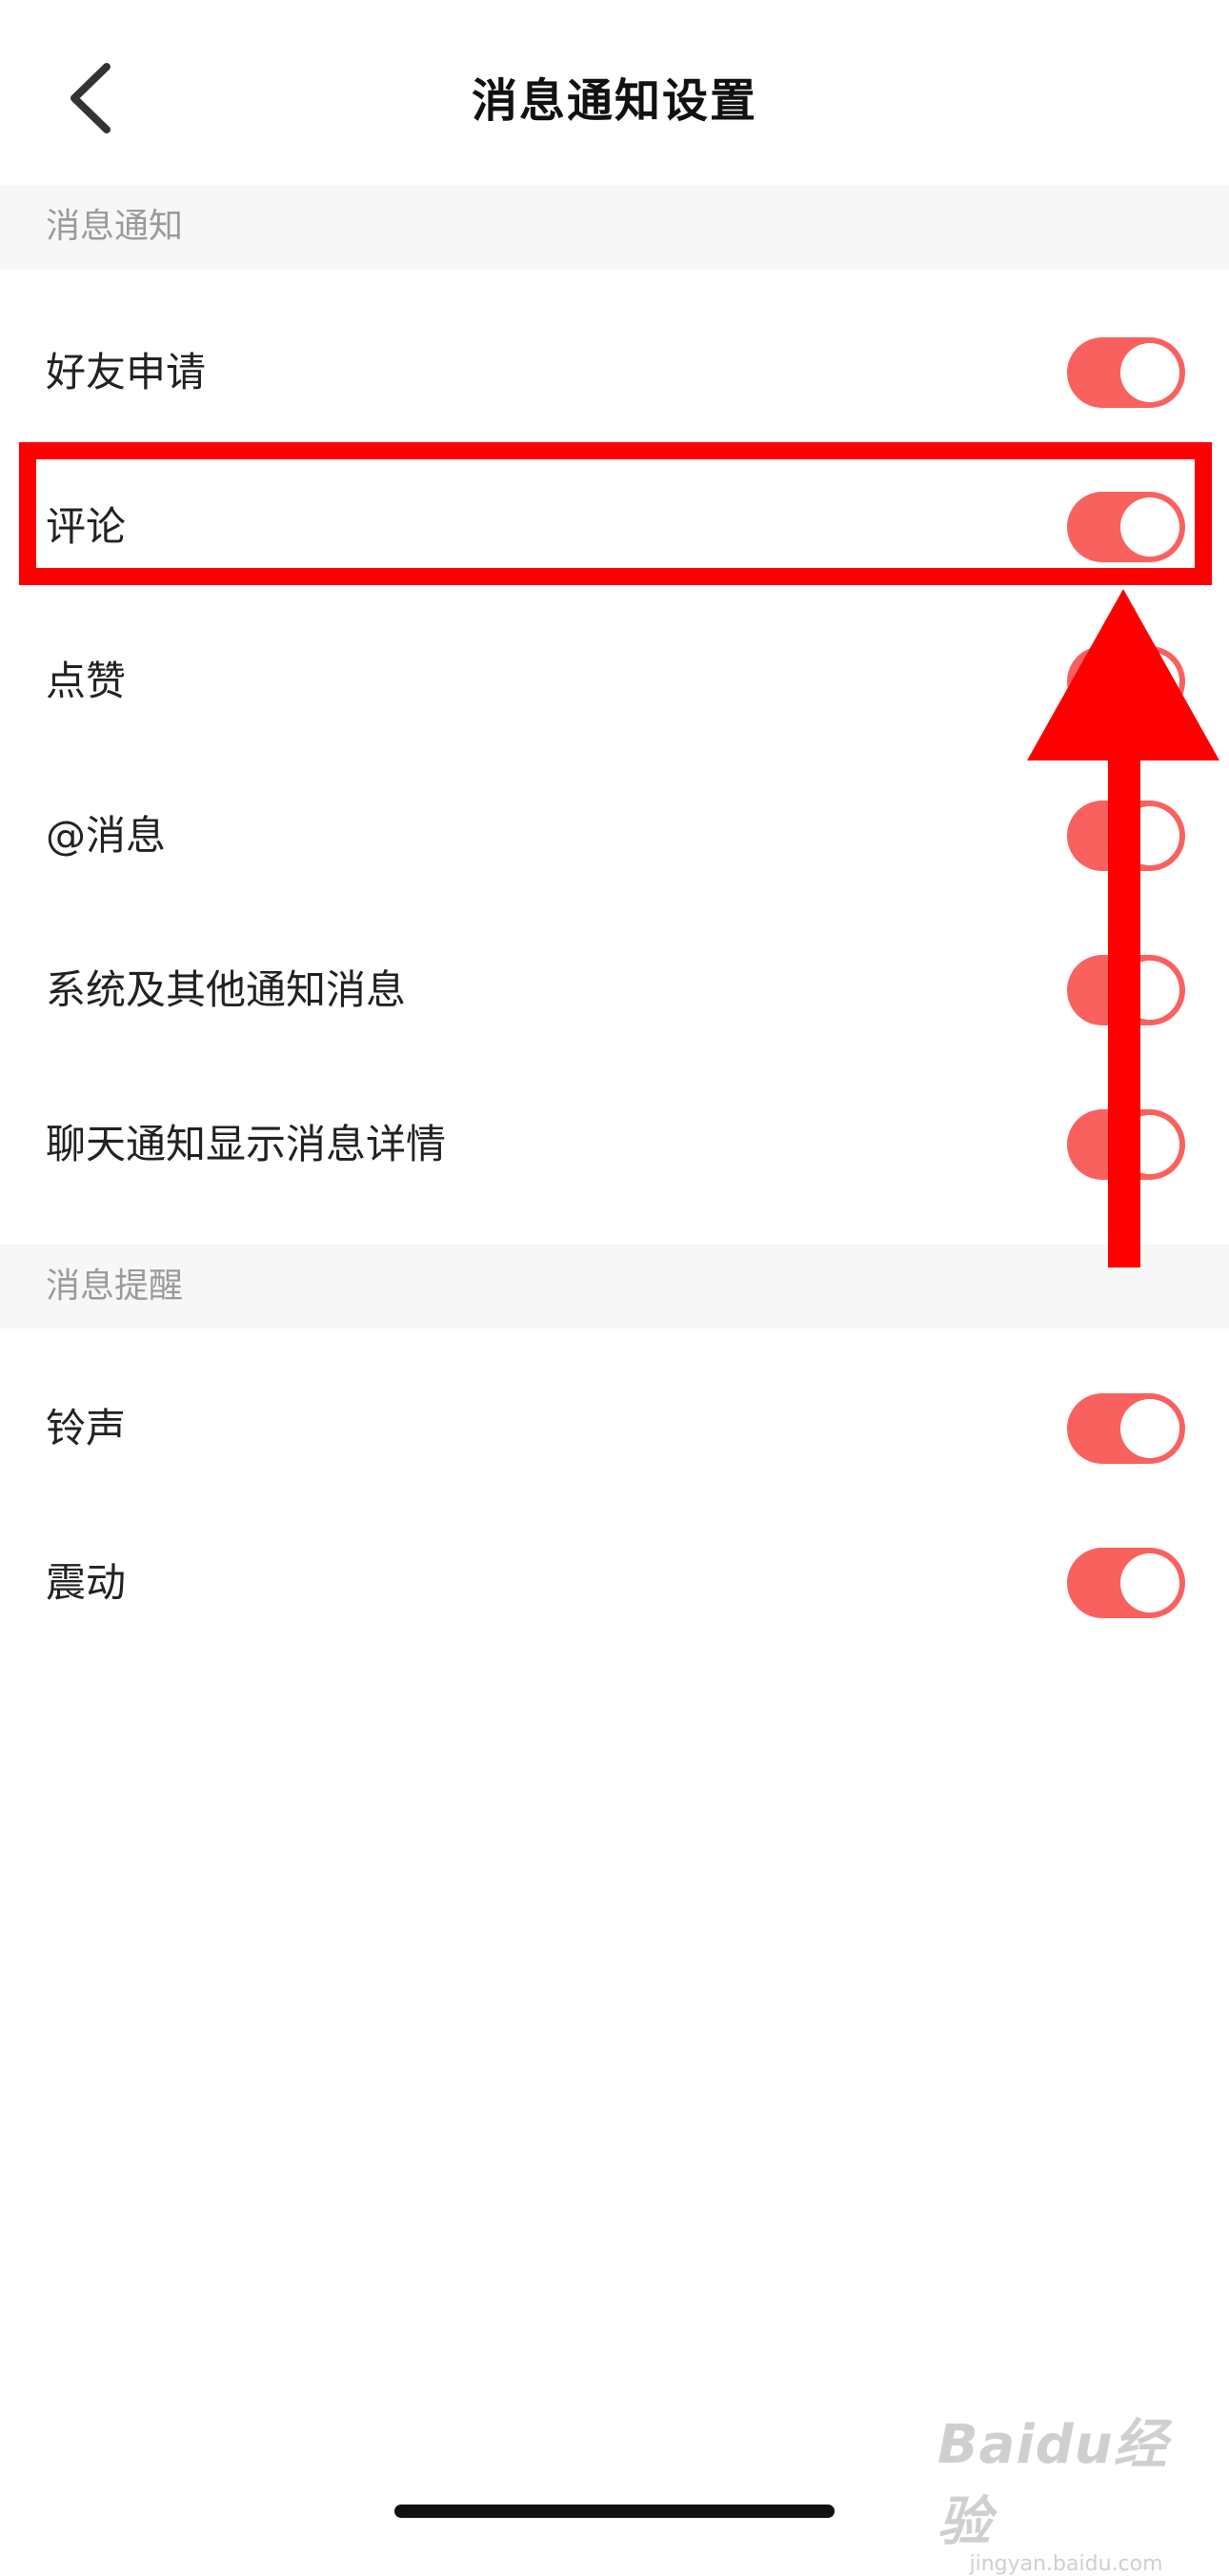  I want to click on setting-row-vibration: 震动, so click(614, 1583).